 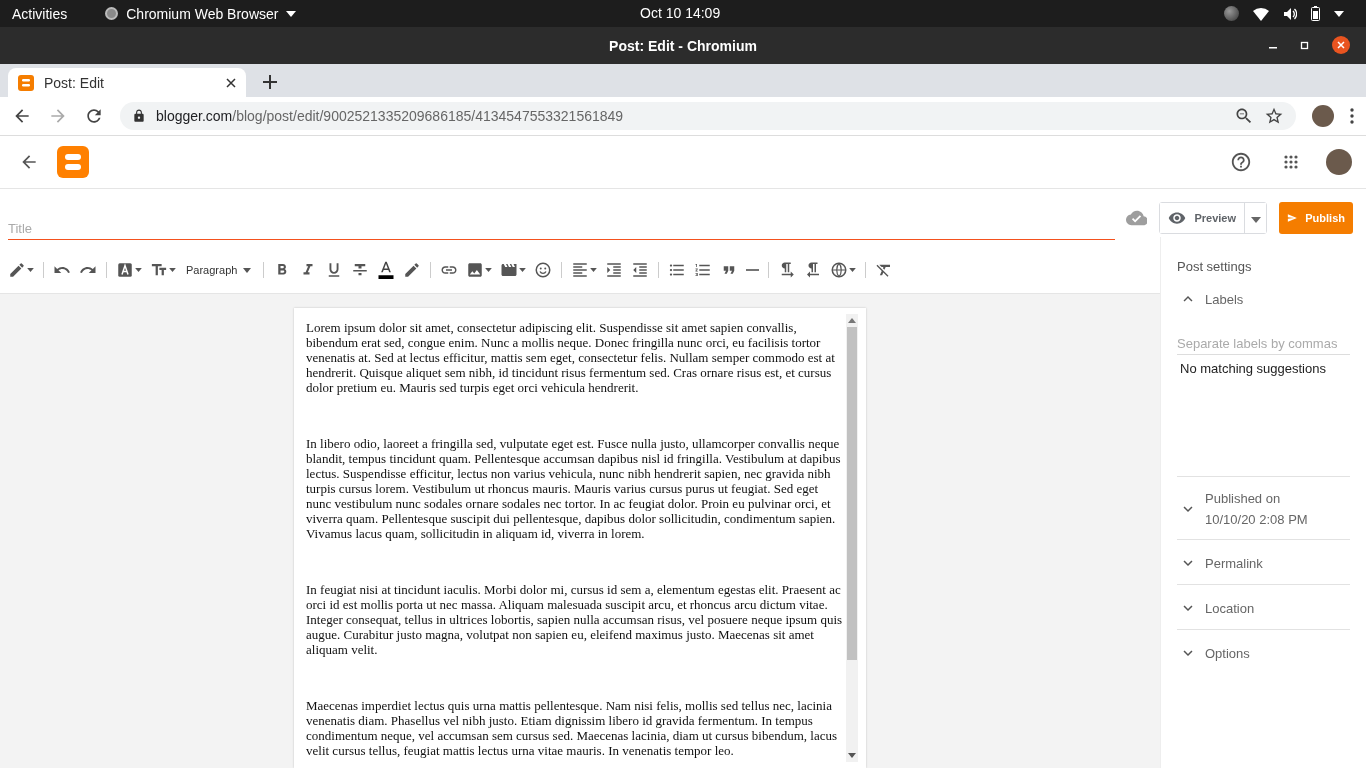 I want to click on section-detail: 10/10/20 2:08 PM, so click(x=1256, y=519).